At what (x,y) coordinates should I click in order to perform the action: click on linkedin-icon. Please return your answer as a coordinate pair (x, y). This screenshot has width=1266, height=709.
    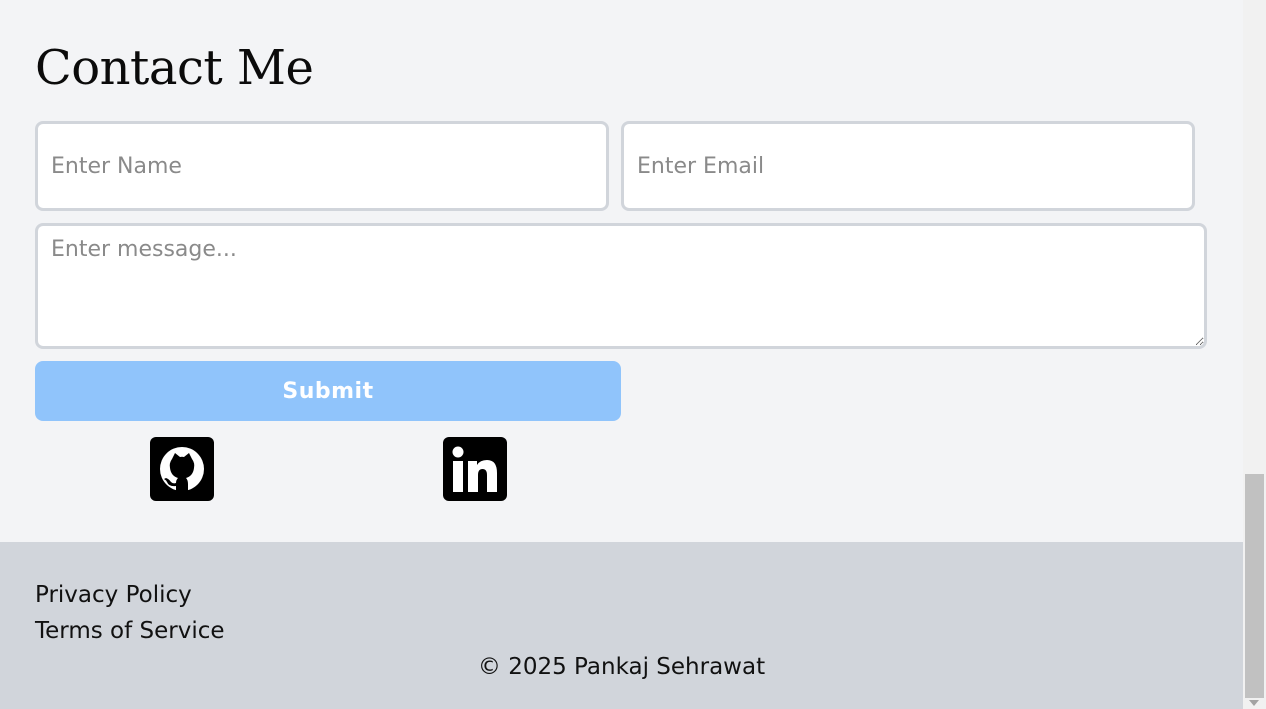
    Looking at the image, I should click on (475, 469).